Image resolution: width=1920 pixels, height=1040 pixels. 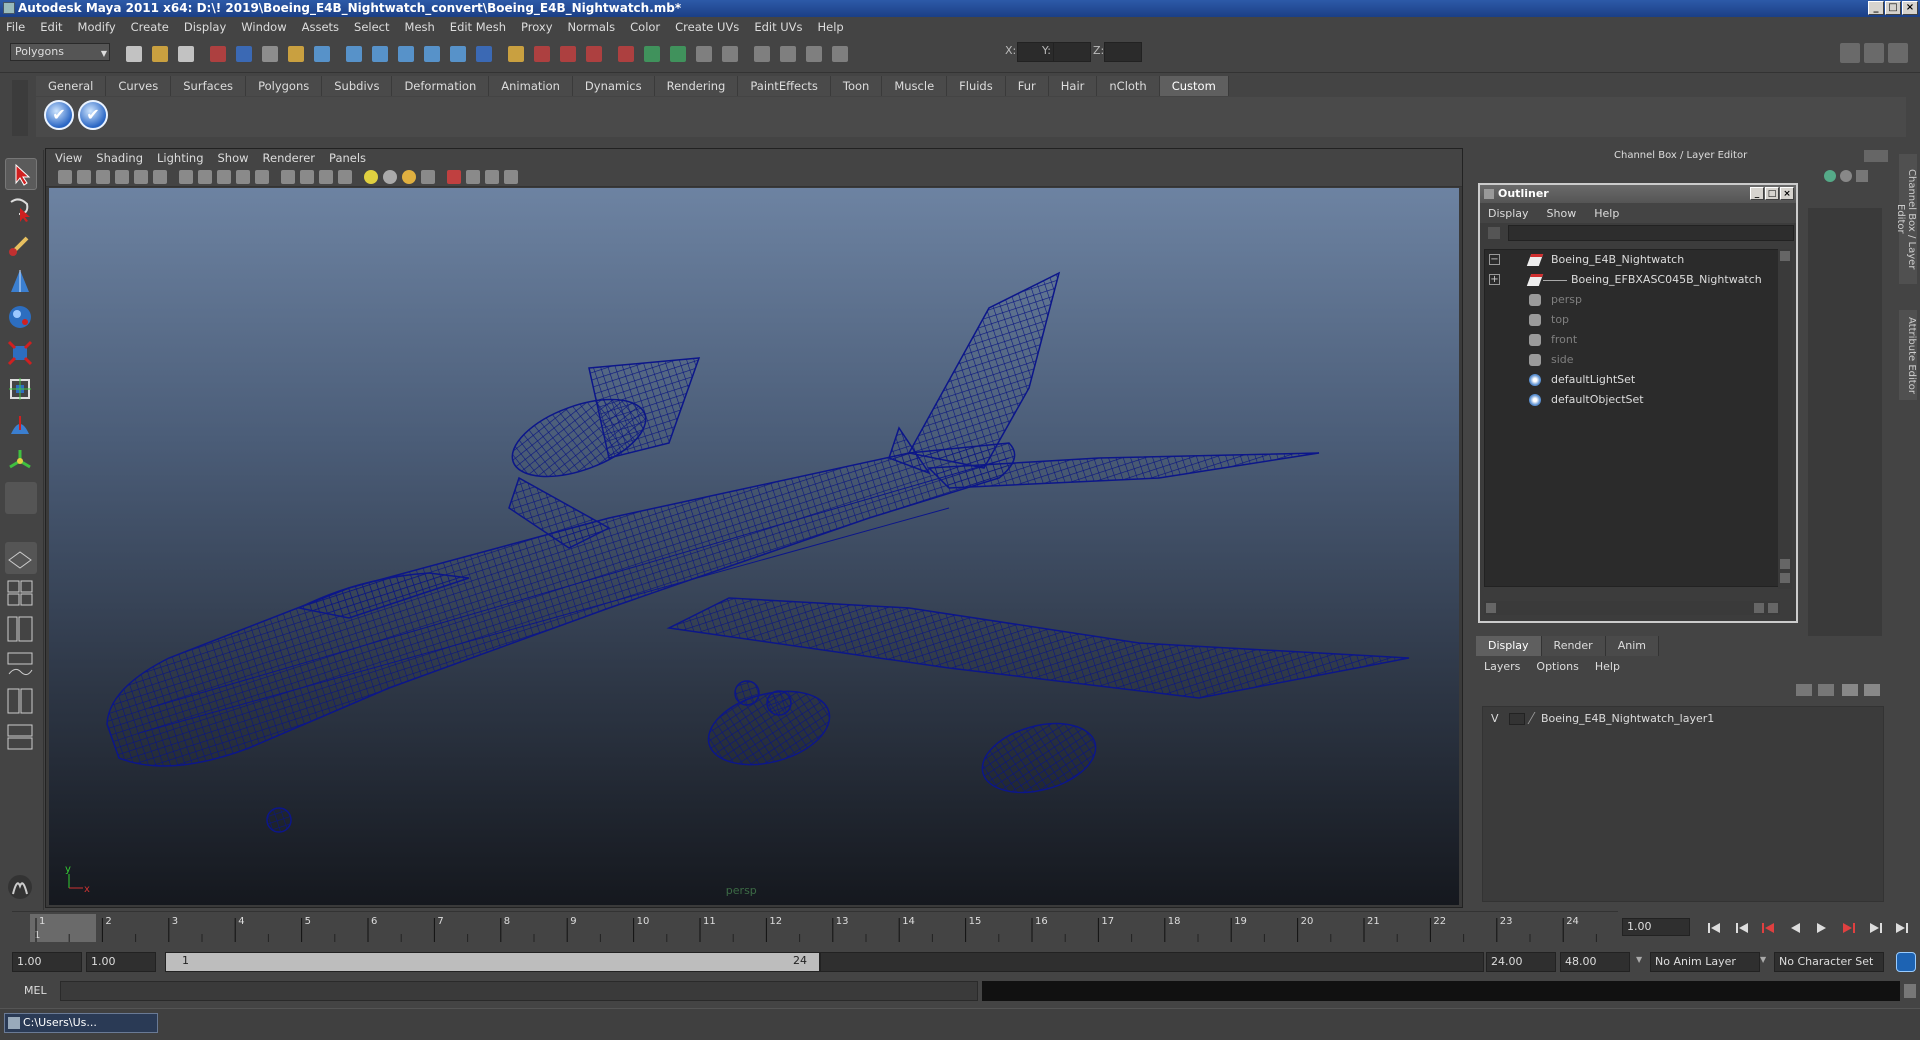 What do you see at coordinates (428, 177) in the screenshot?
I see `xray-icon` at bounding box center [428, 177].